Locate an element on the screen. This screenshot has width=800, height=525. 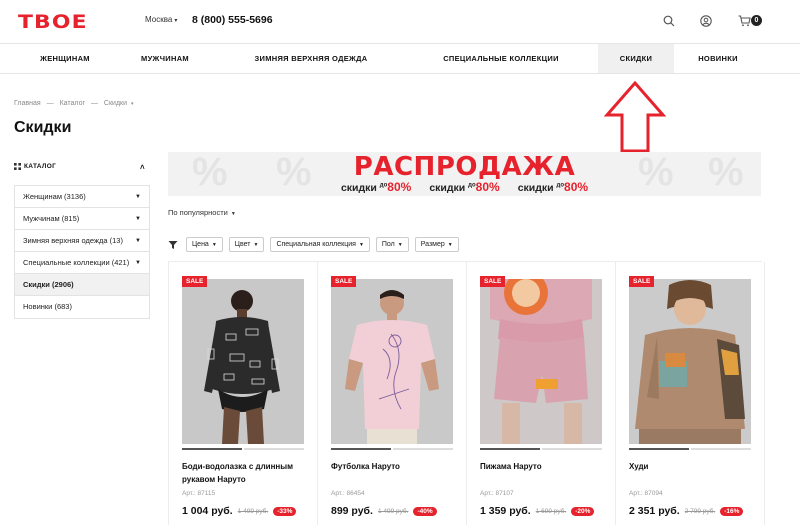
product-old-price: 2 799 руб. is located at coordinates (700, 511).